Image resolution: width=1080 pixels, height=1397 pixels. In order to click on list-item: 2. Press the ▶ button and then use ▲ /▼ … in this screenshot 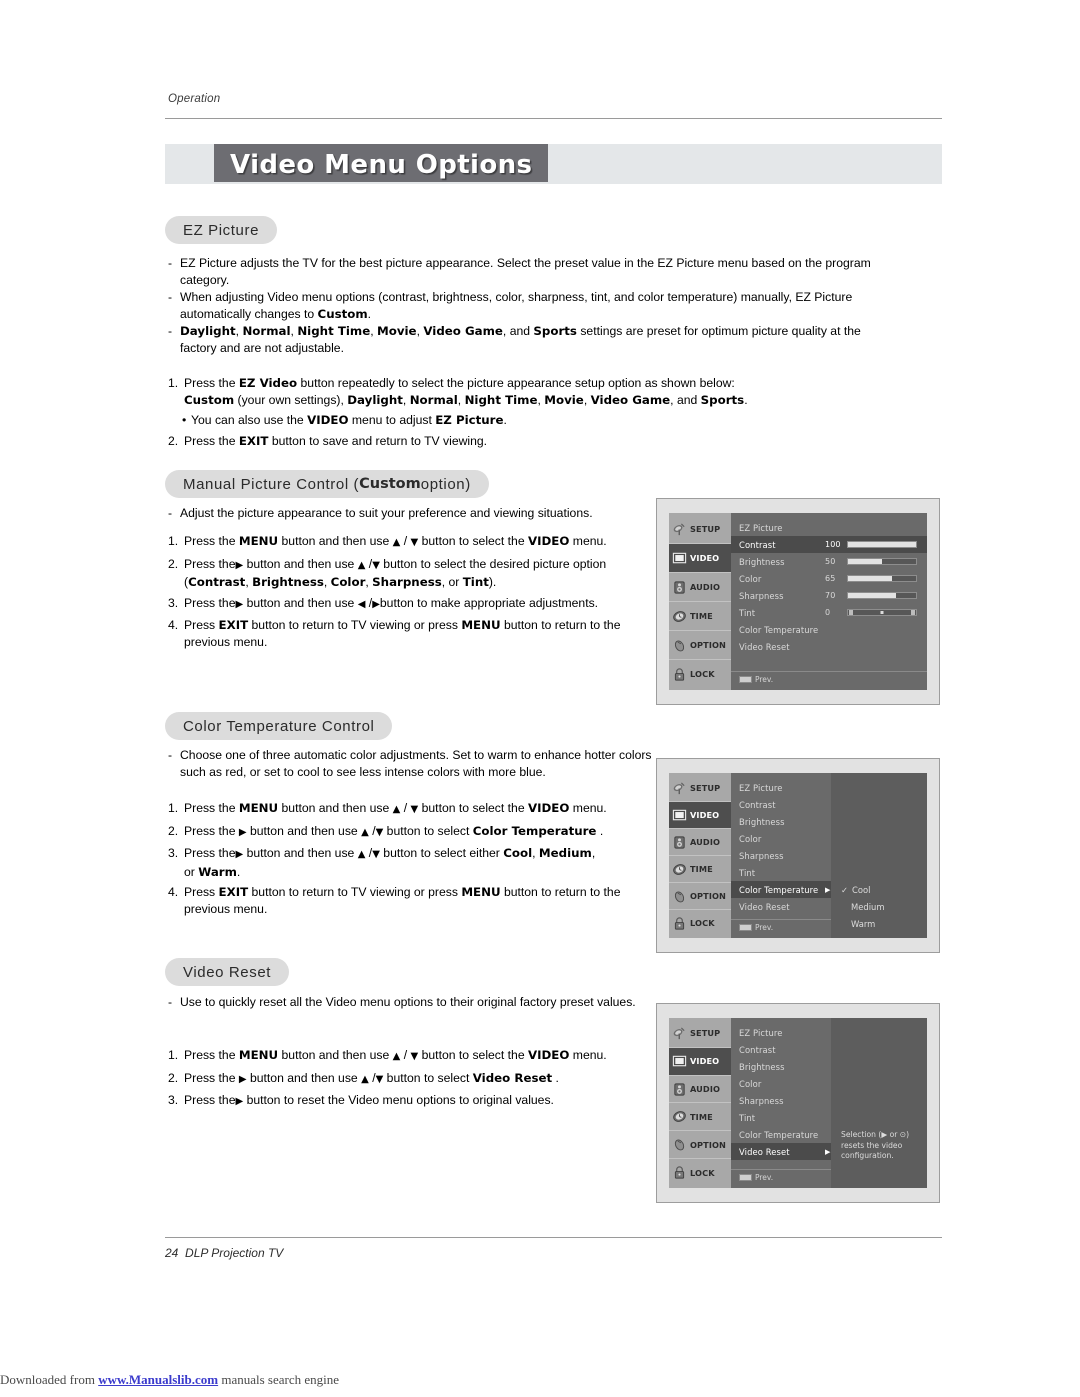, I will do `click(413, 1079)`.